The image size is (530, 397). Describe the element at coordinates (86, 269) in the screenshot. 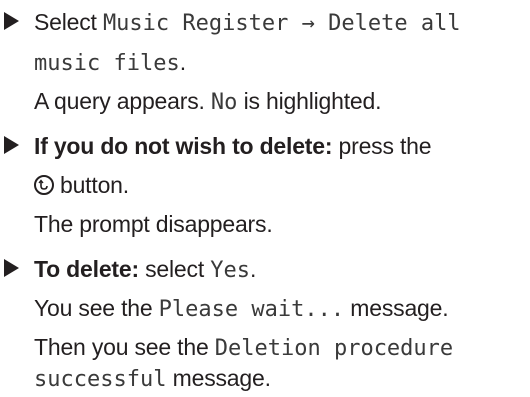

I see `step3-condition: To delete:` at that location.